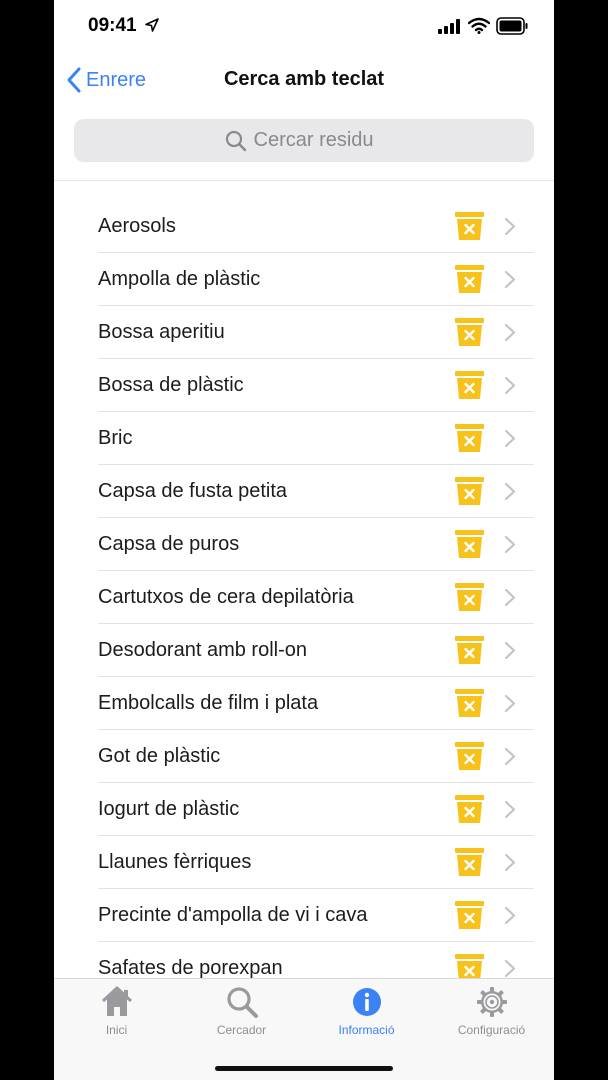 The image size is (608, 1080). Describe the element at coordinates (479, 25) in the screenshot. I see `wifi-icon` at that location.